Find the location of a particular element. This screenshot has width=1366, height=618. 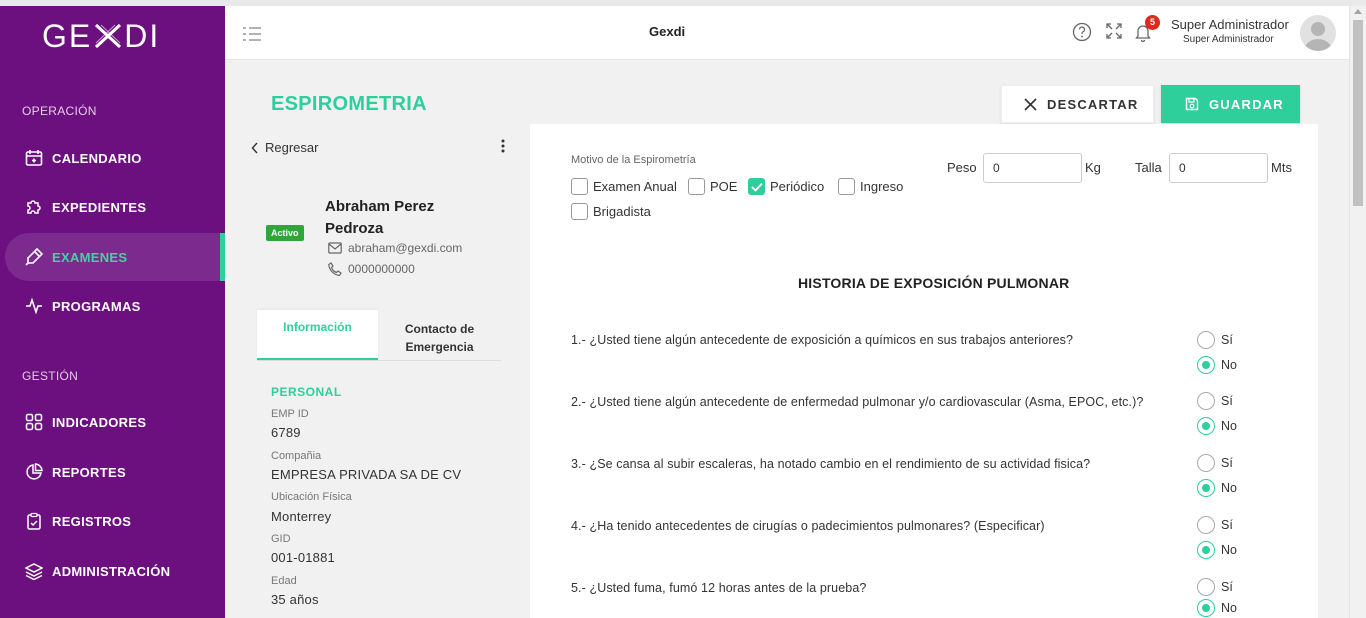

sidebar-item-label: EXAMENES is located at coordinates (90, 257).